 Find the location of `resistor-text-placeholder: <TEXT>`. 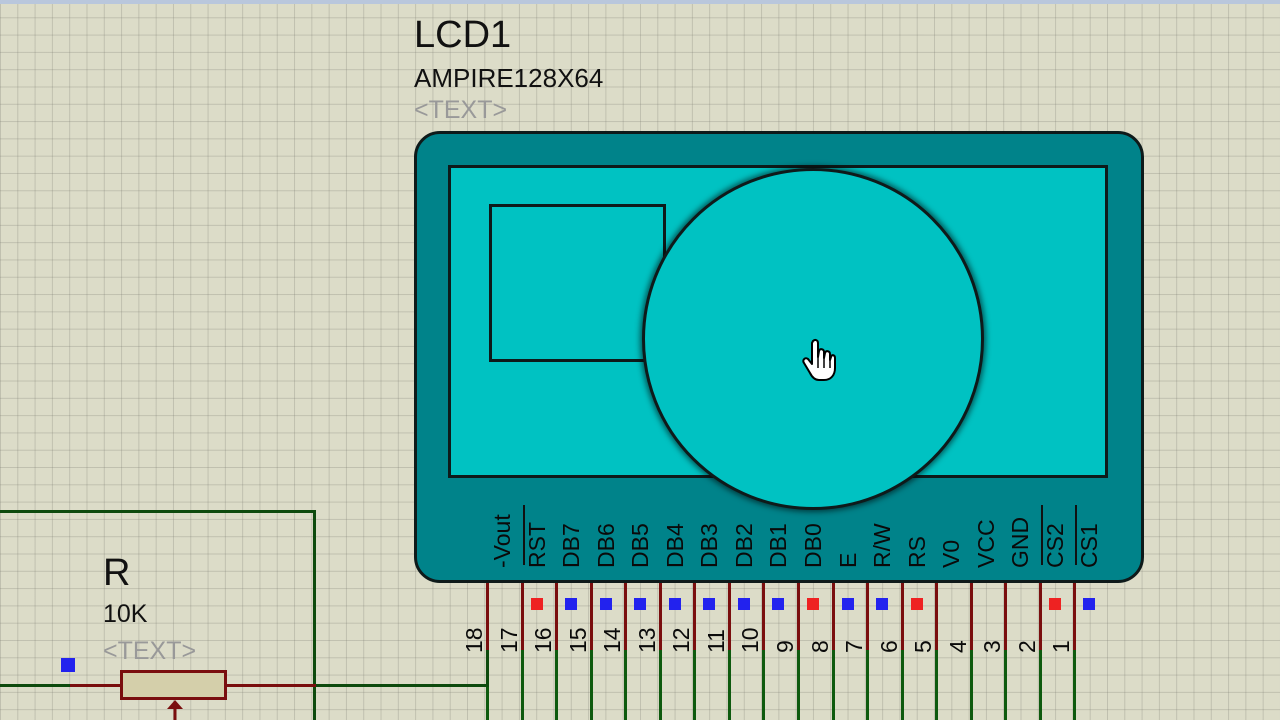

resistor-text-placeholder: <TEXT> is located at coordinates (149, 651).